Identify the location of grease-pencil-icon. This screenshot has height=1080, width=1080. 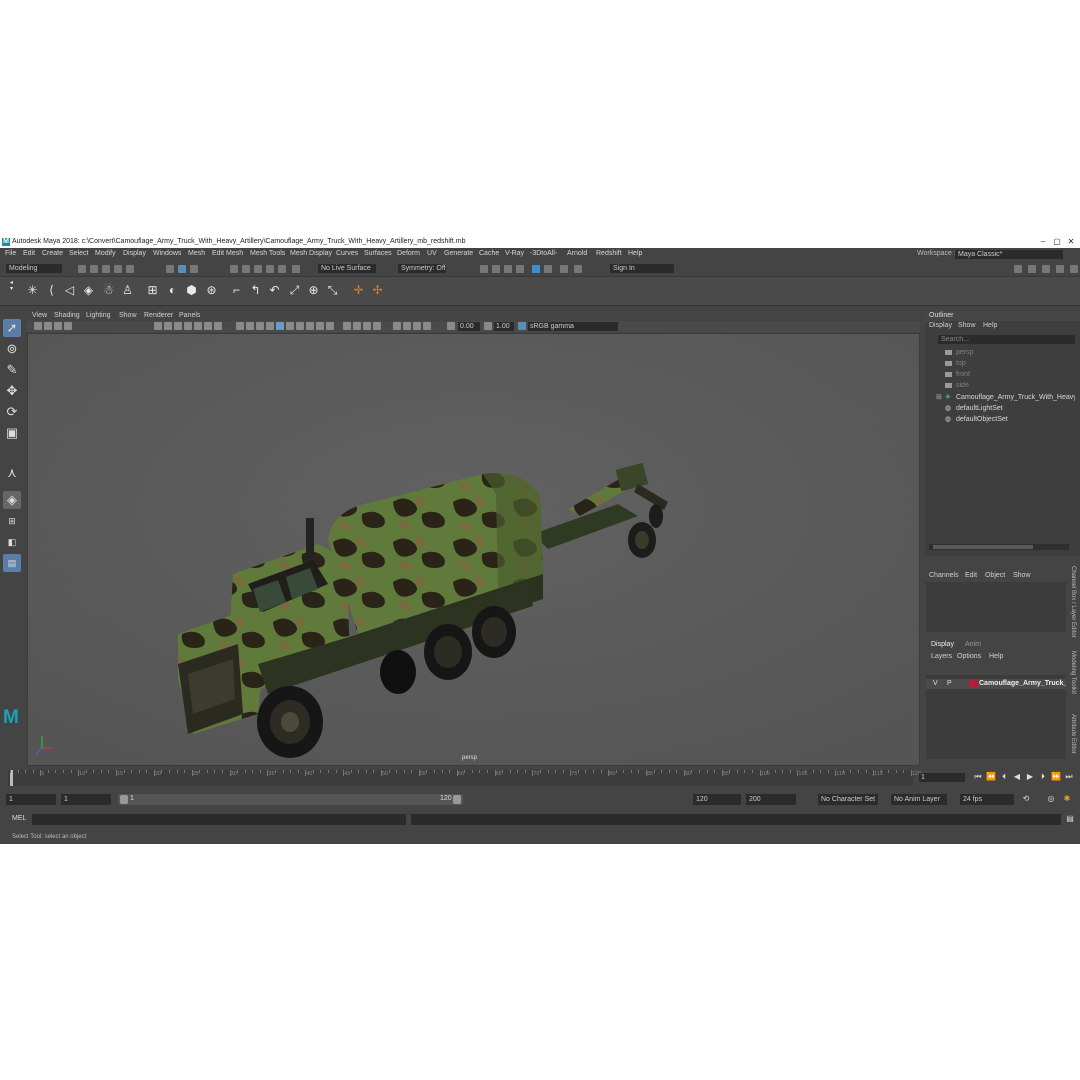
(417, 326).